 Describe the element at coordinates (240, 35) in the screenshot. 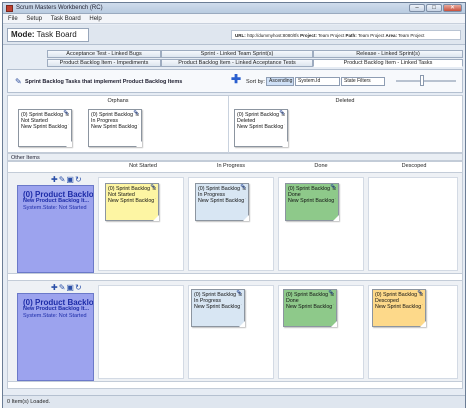

I see `url-label: URL:` at that location.